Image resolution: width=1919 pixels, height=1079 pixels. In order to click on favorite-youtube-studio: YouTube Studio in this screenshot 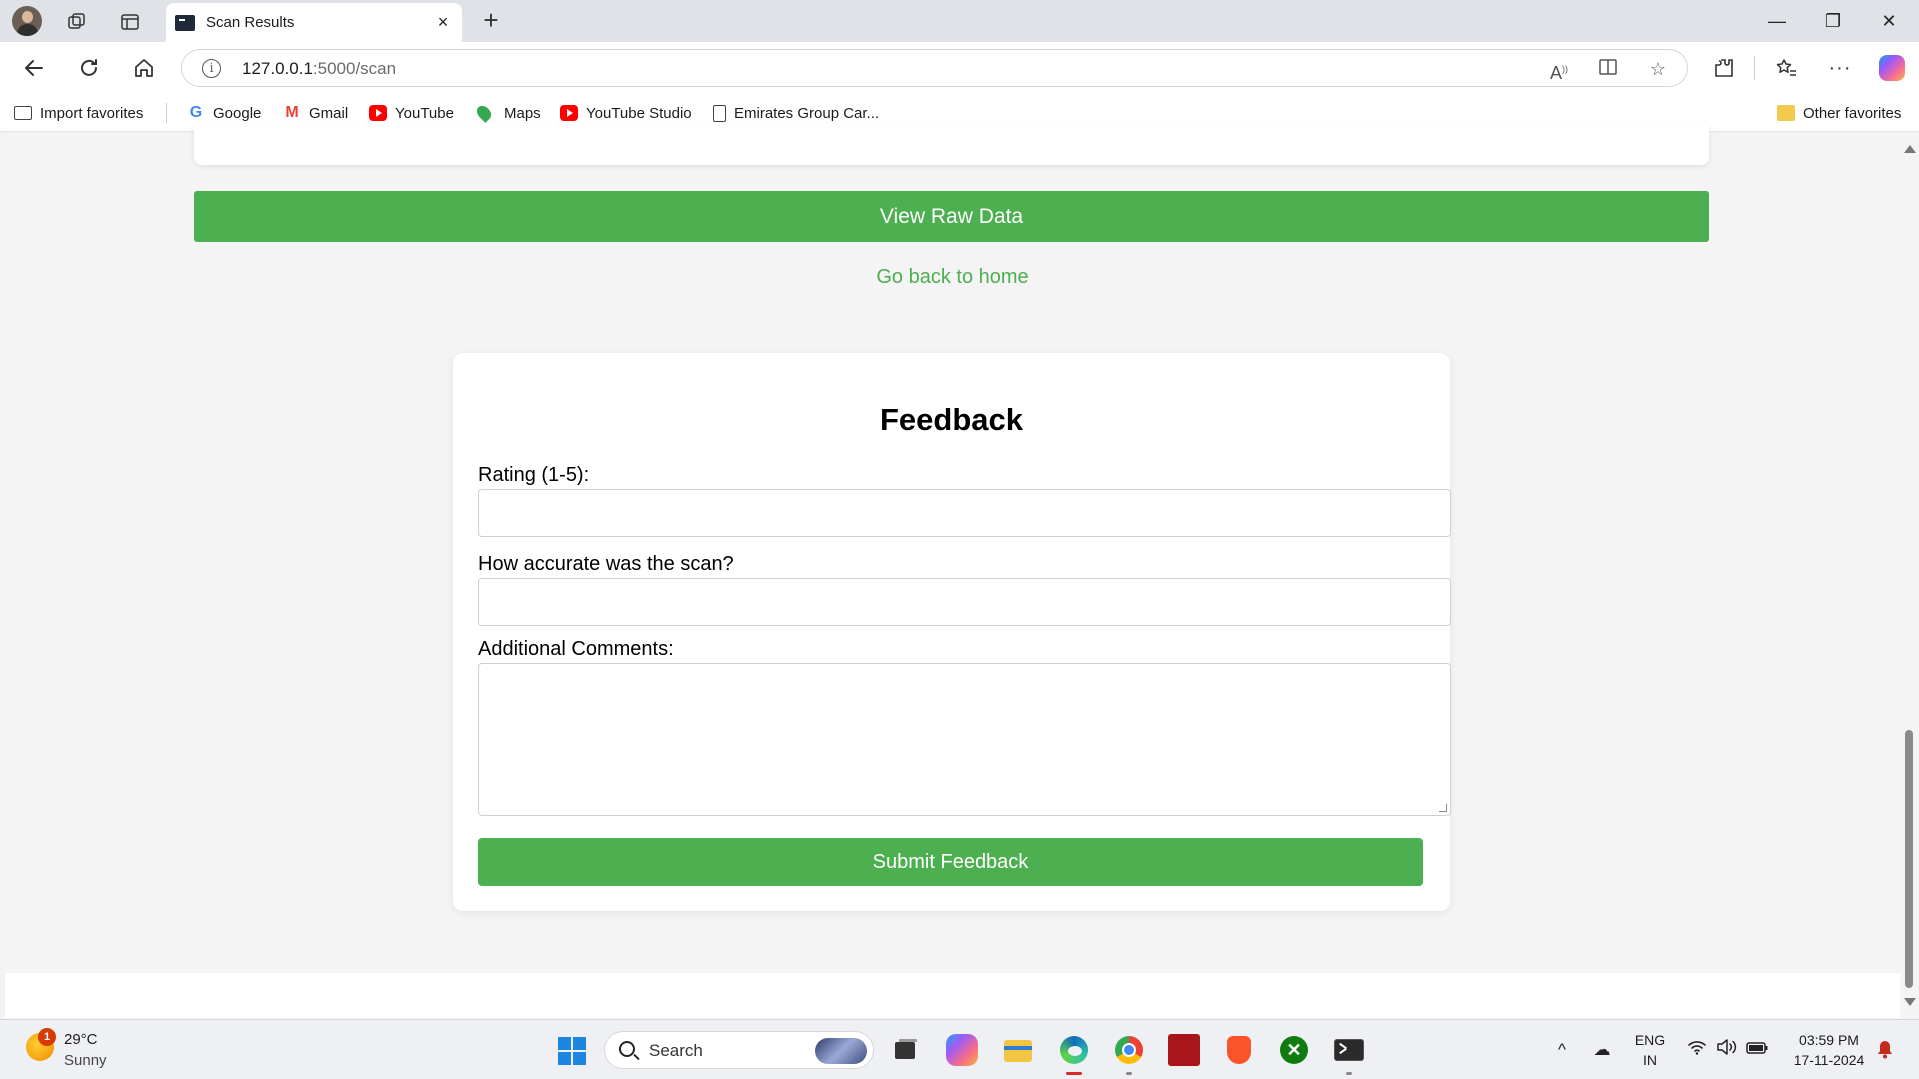, I will do `click(626, 113)`.